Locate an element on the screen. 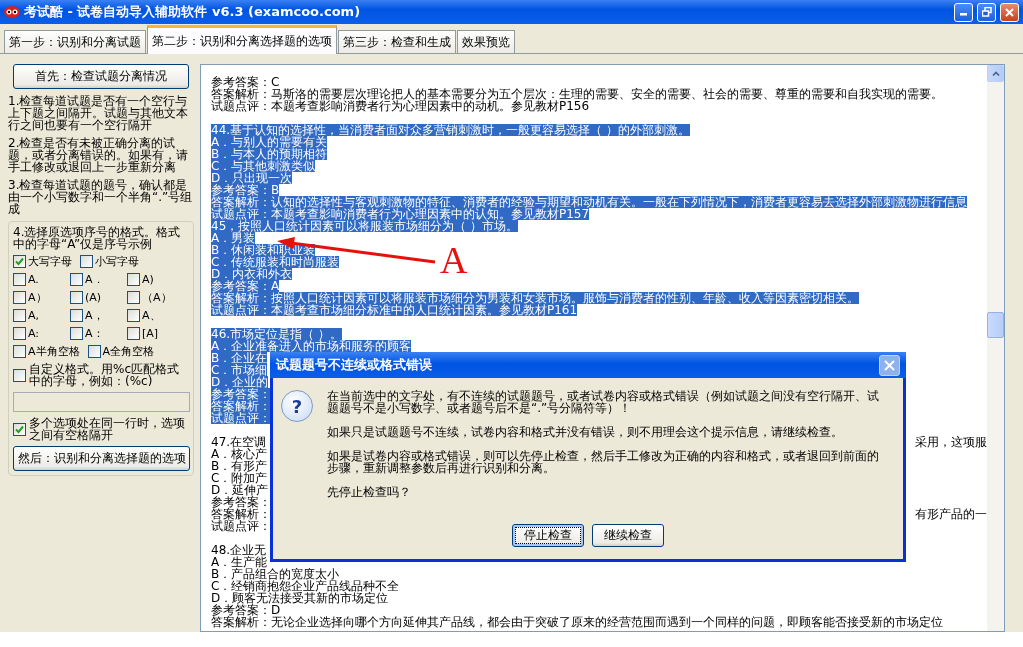 The width and height of the screenshot is (1023, 647). dialog-message: 如果是试卷内容或格式错误，则可以先停止检查，然后手工修改为正确的内容和格式，或者退回到前面的步骤，重新调整参数后再进行识别和分离。 is located at coordinates (603, 462).